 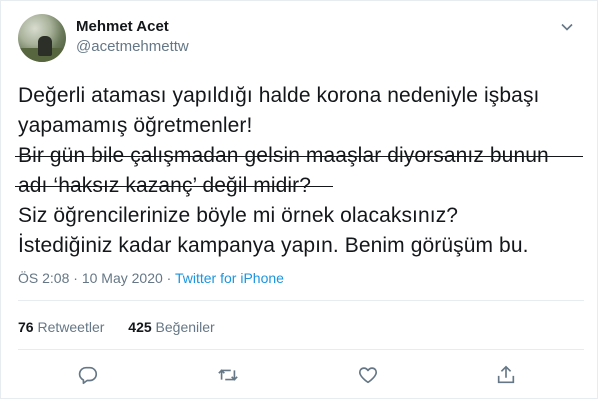 I want to click on tweet-source-link: Twitter for iPhone, so click(x=229, y=278).